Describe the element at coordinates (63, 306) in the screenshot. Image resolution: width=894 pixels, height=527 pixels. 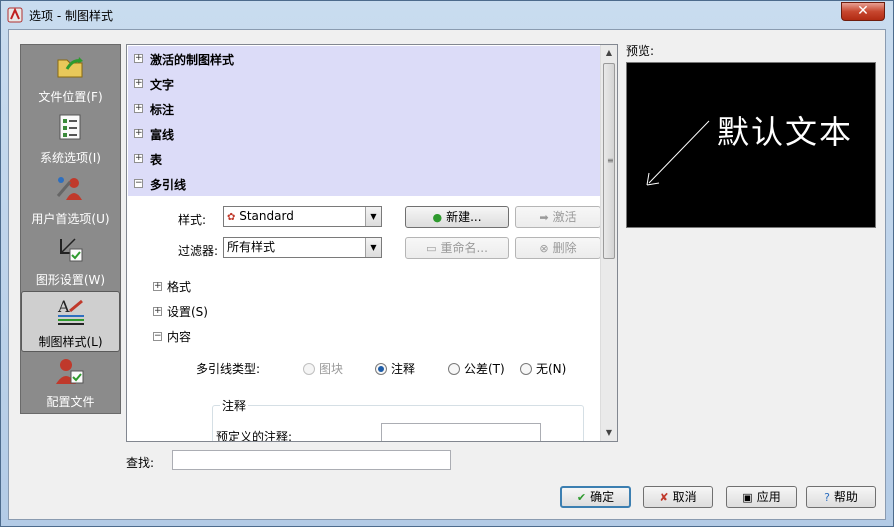
I see `svg-text: A` at that location.